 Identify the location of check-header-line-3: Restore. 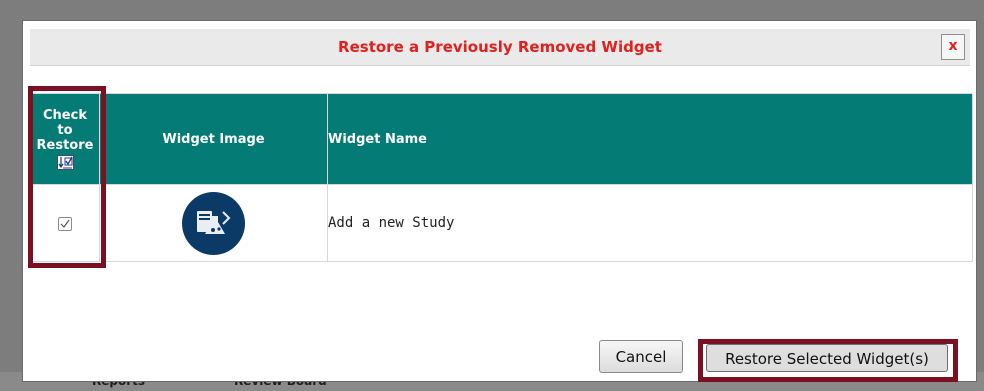
(65, 145).